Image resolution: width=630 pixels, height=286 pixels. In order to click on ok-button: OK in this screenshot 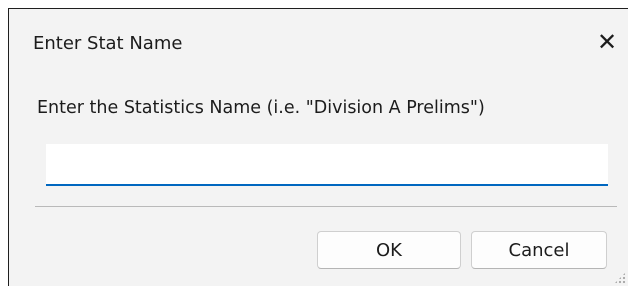, I will do `click(389, 250)`.